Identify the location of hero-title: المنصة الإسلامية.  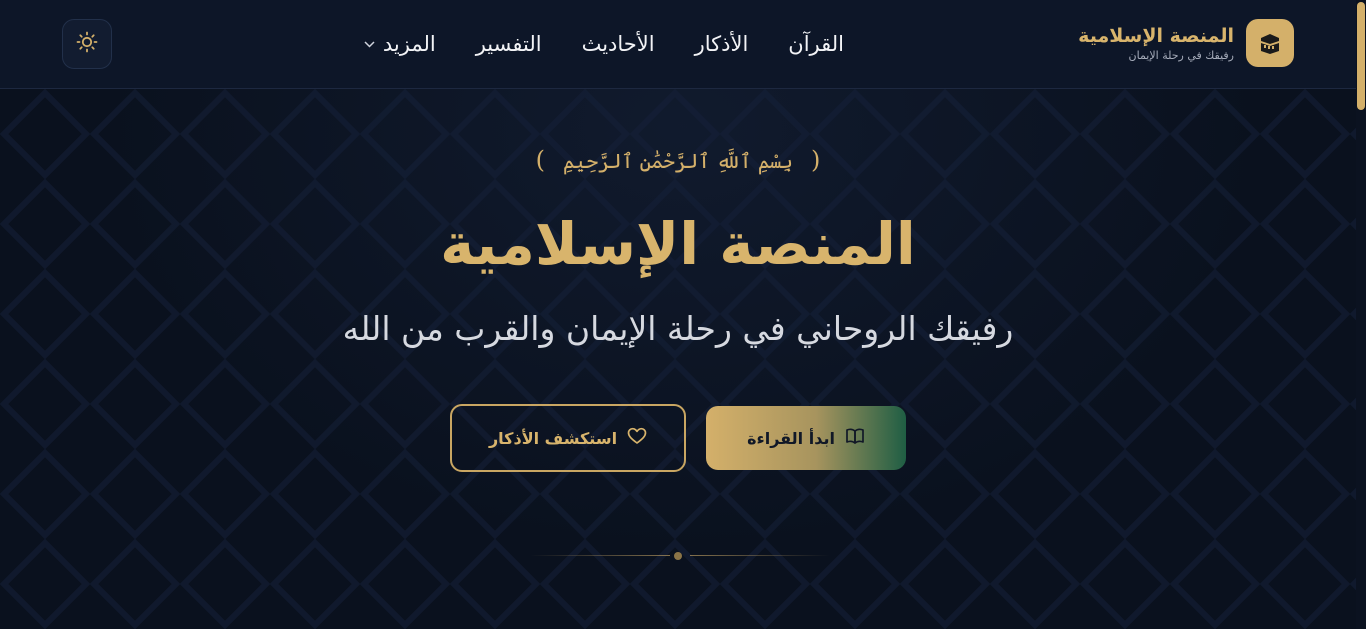
(678, 244).